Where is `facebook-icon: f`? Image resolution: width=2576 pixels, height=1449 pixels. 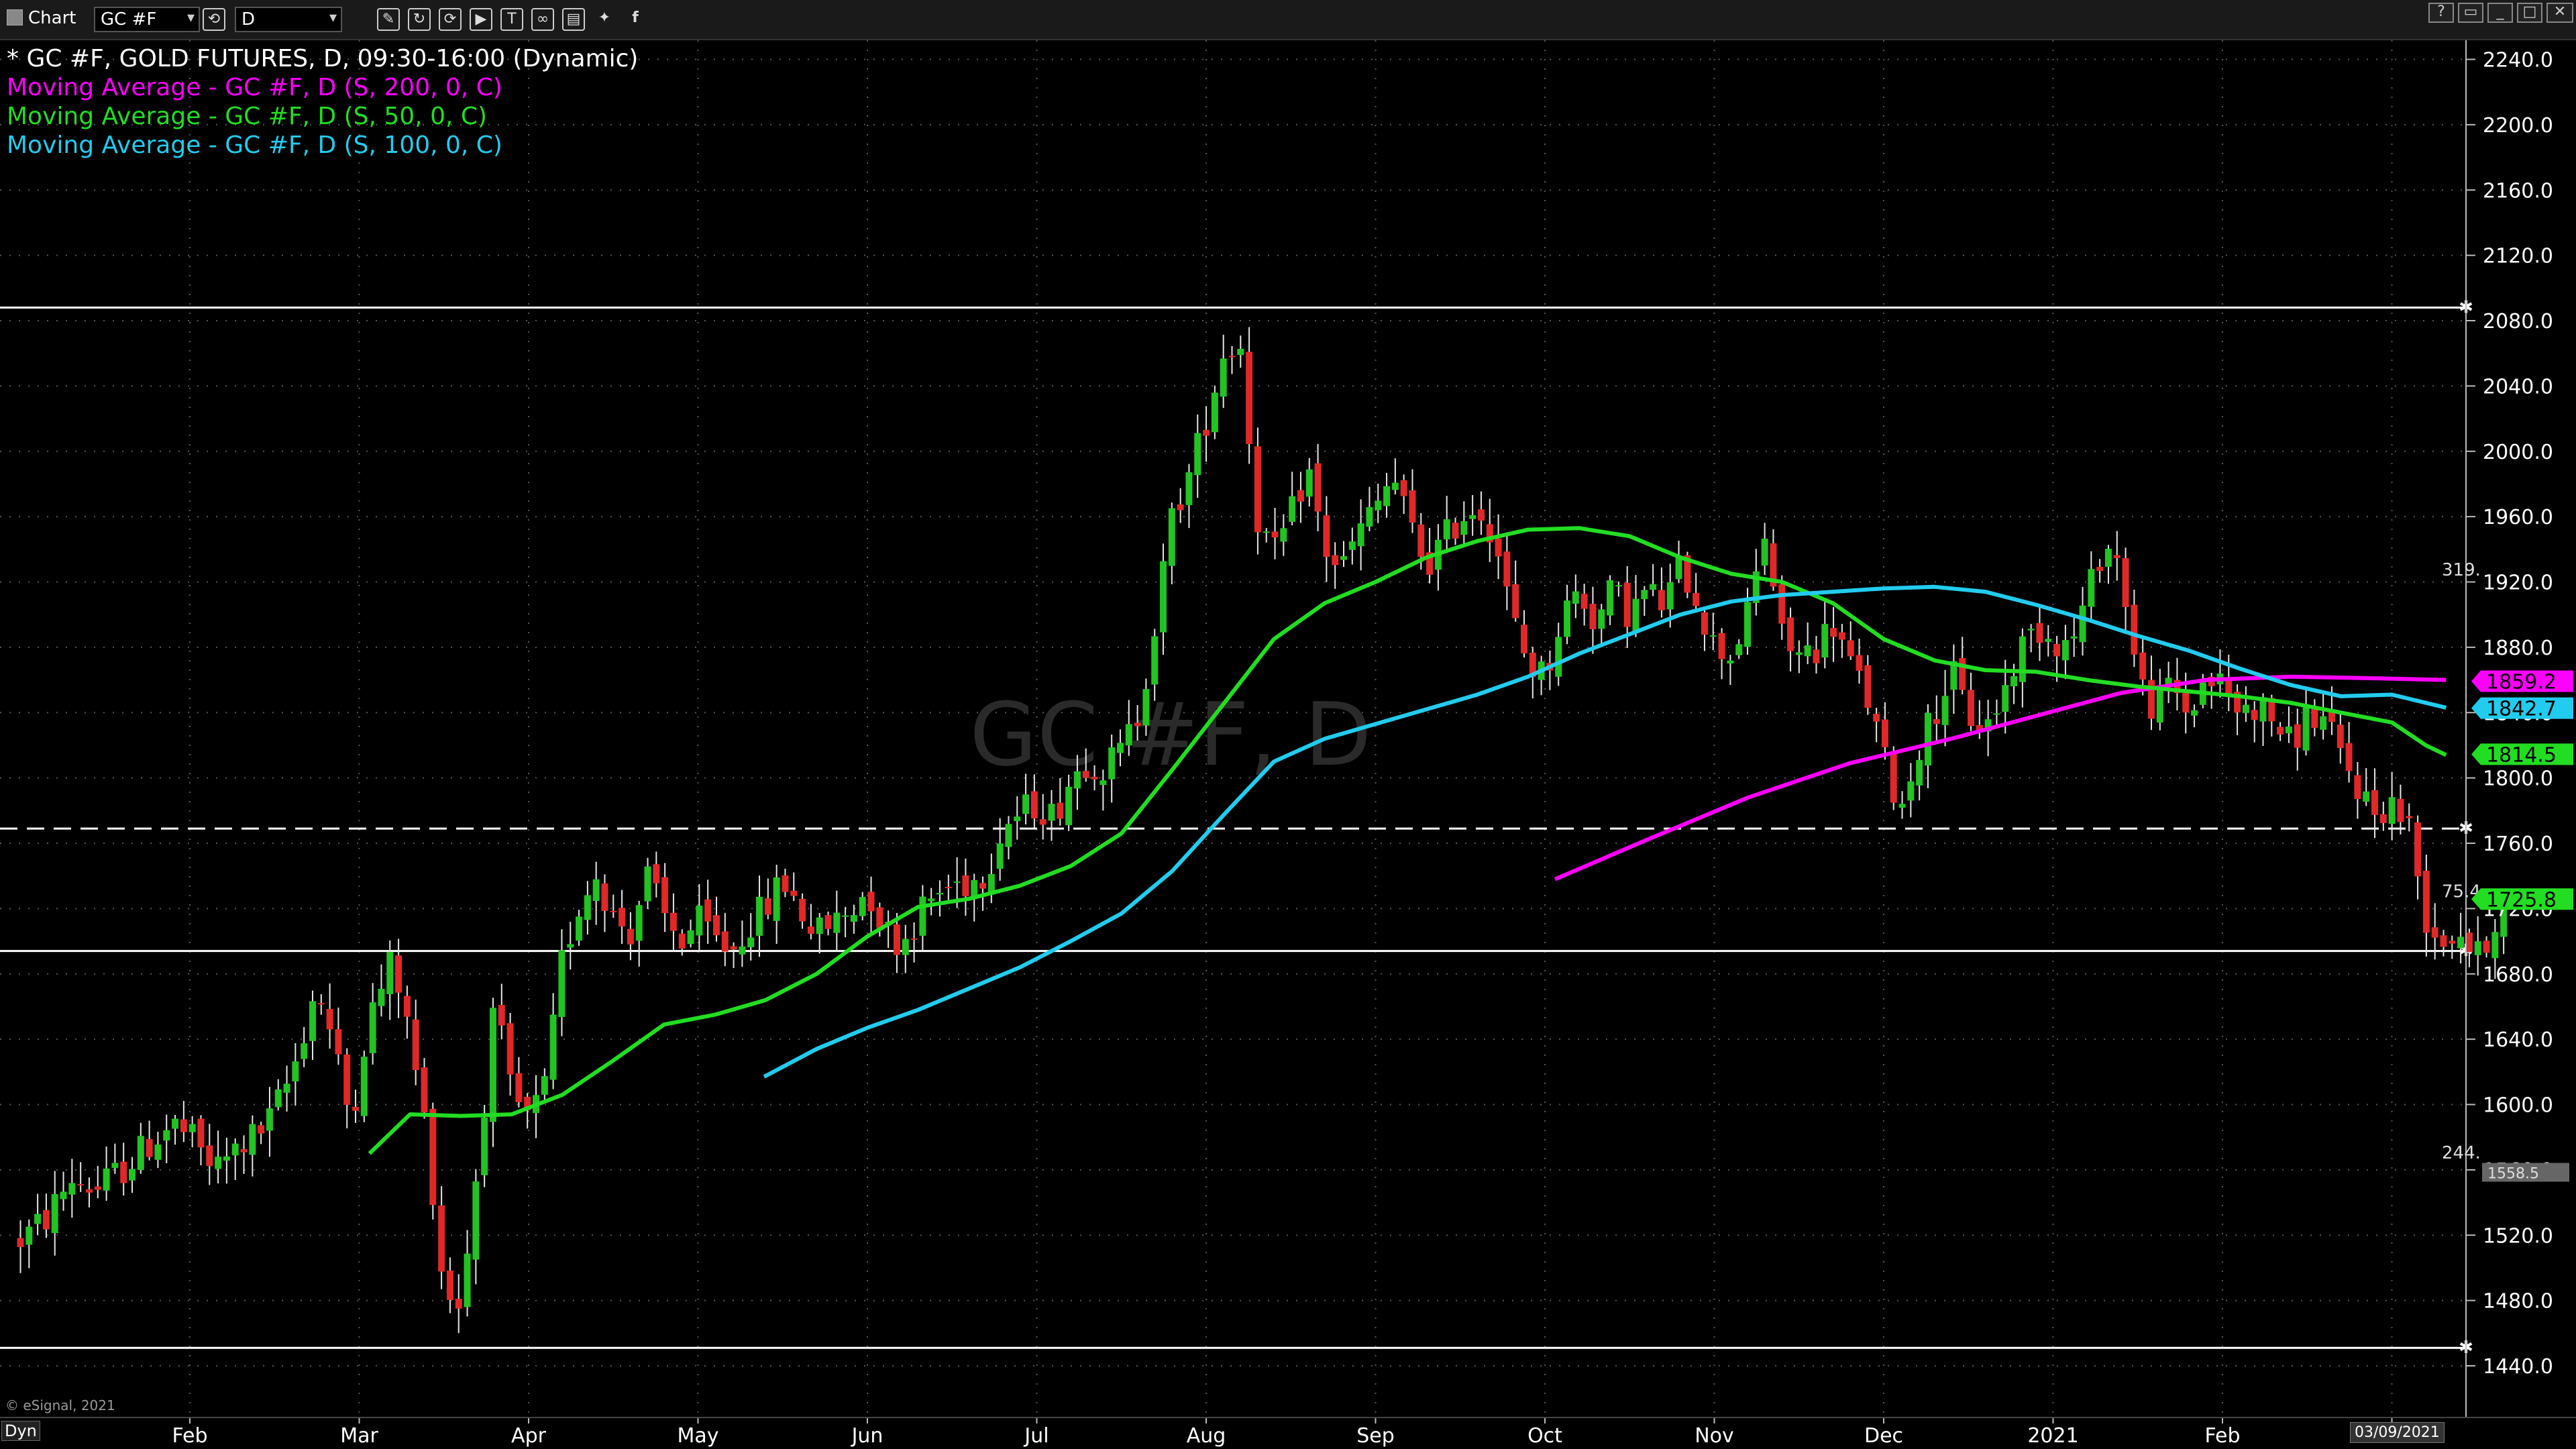
facebook-icon: f is located at coordinates (635, 19).